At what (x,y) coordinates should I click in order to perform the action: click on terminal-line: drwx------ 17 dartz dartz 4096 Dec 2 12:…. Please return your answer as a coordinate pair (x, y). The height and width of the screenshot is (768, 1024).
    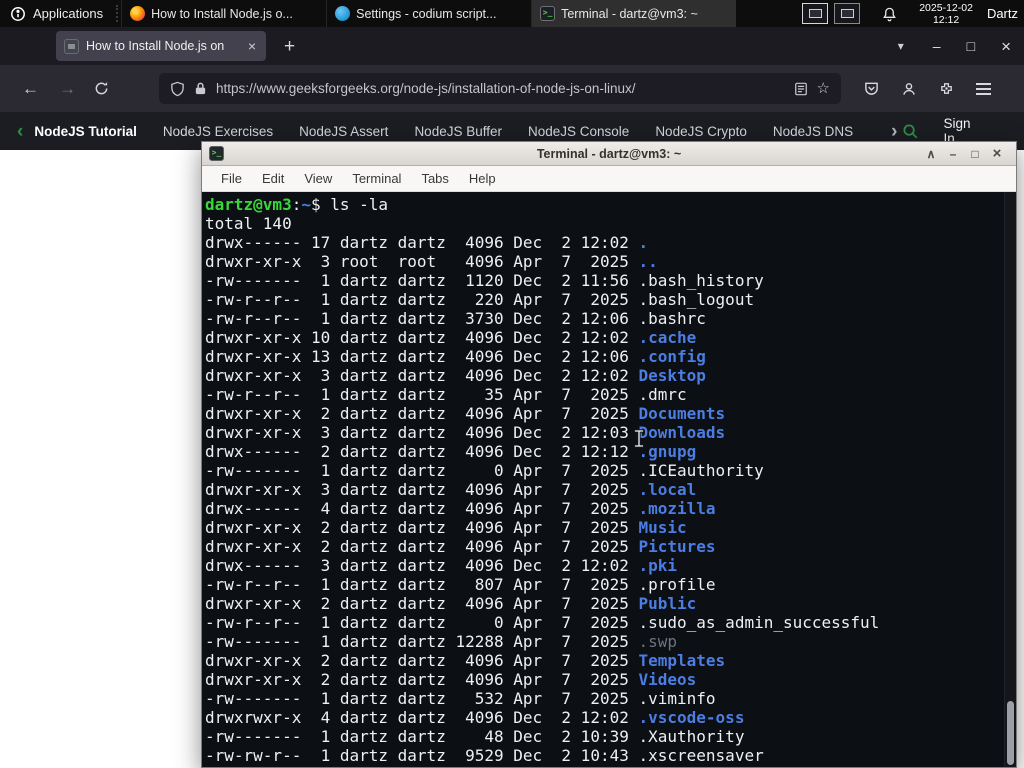
    Looking at the image, I should click on (427, 242).